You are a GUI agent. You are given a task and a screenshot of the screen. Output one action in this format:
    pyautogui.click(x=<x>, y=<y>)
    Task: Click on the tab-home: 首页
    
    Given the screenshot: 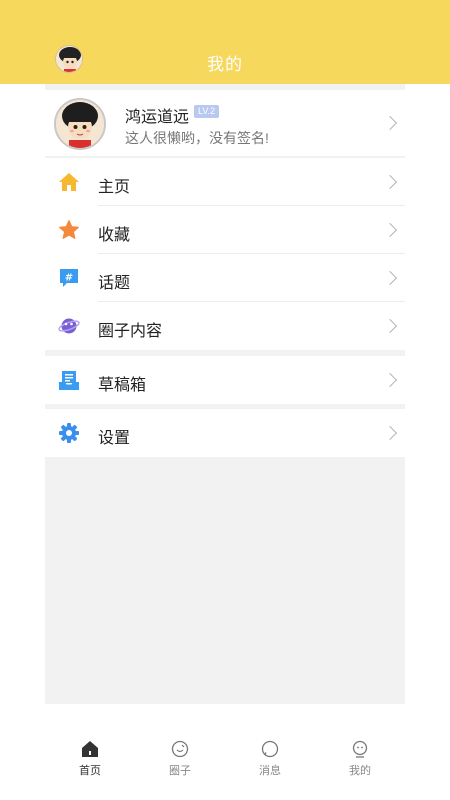 What is the action you would take?
    pyautogui.click(x=90, y=759)
    